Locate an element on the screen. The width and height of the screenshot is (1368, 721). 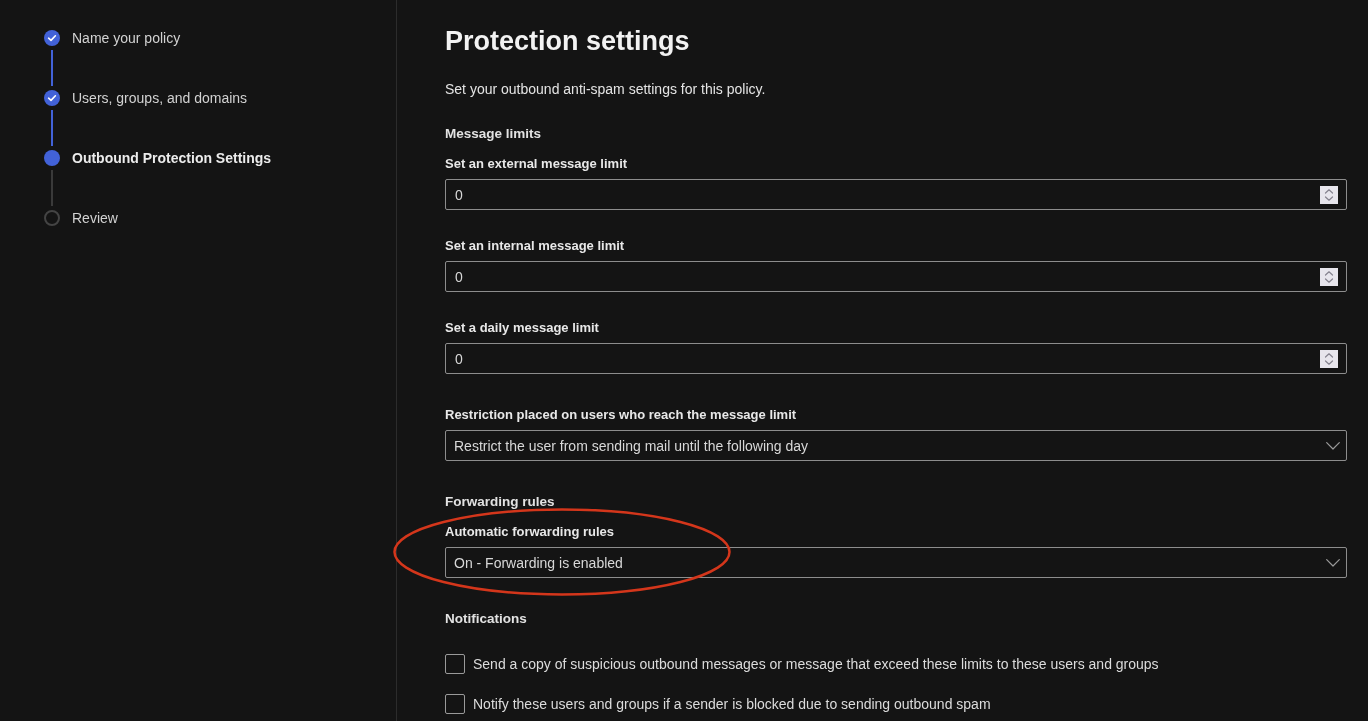
section-heading: Message limits is located at coordinates (494, 134).